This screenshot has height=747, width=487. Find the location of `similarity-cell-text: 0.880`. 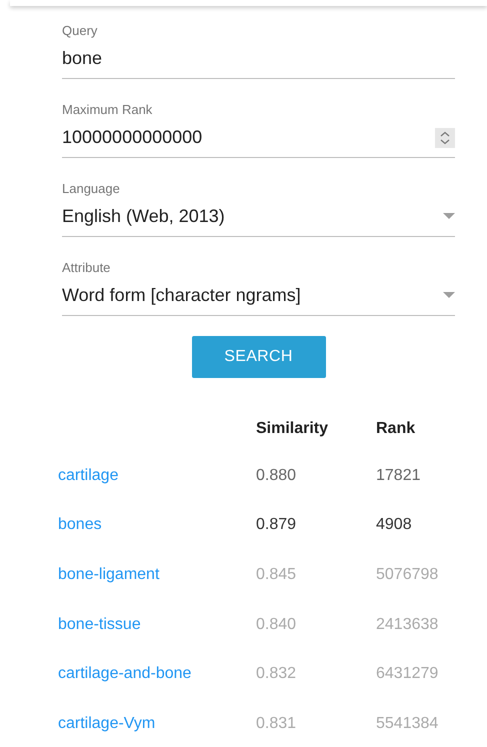

similarity-cell-text: 0.880 is located at coordinates (277, 475).